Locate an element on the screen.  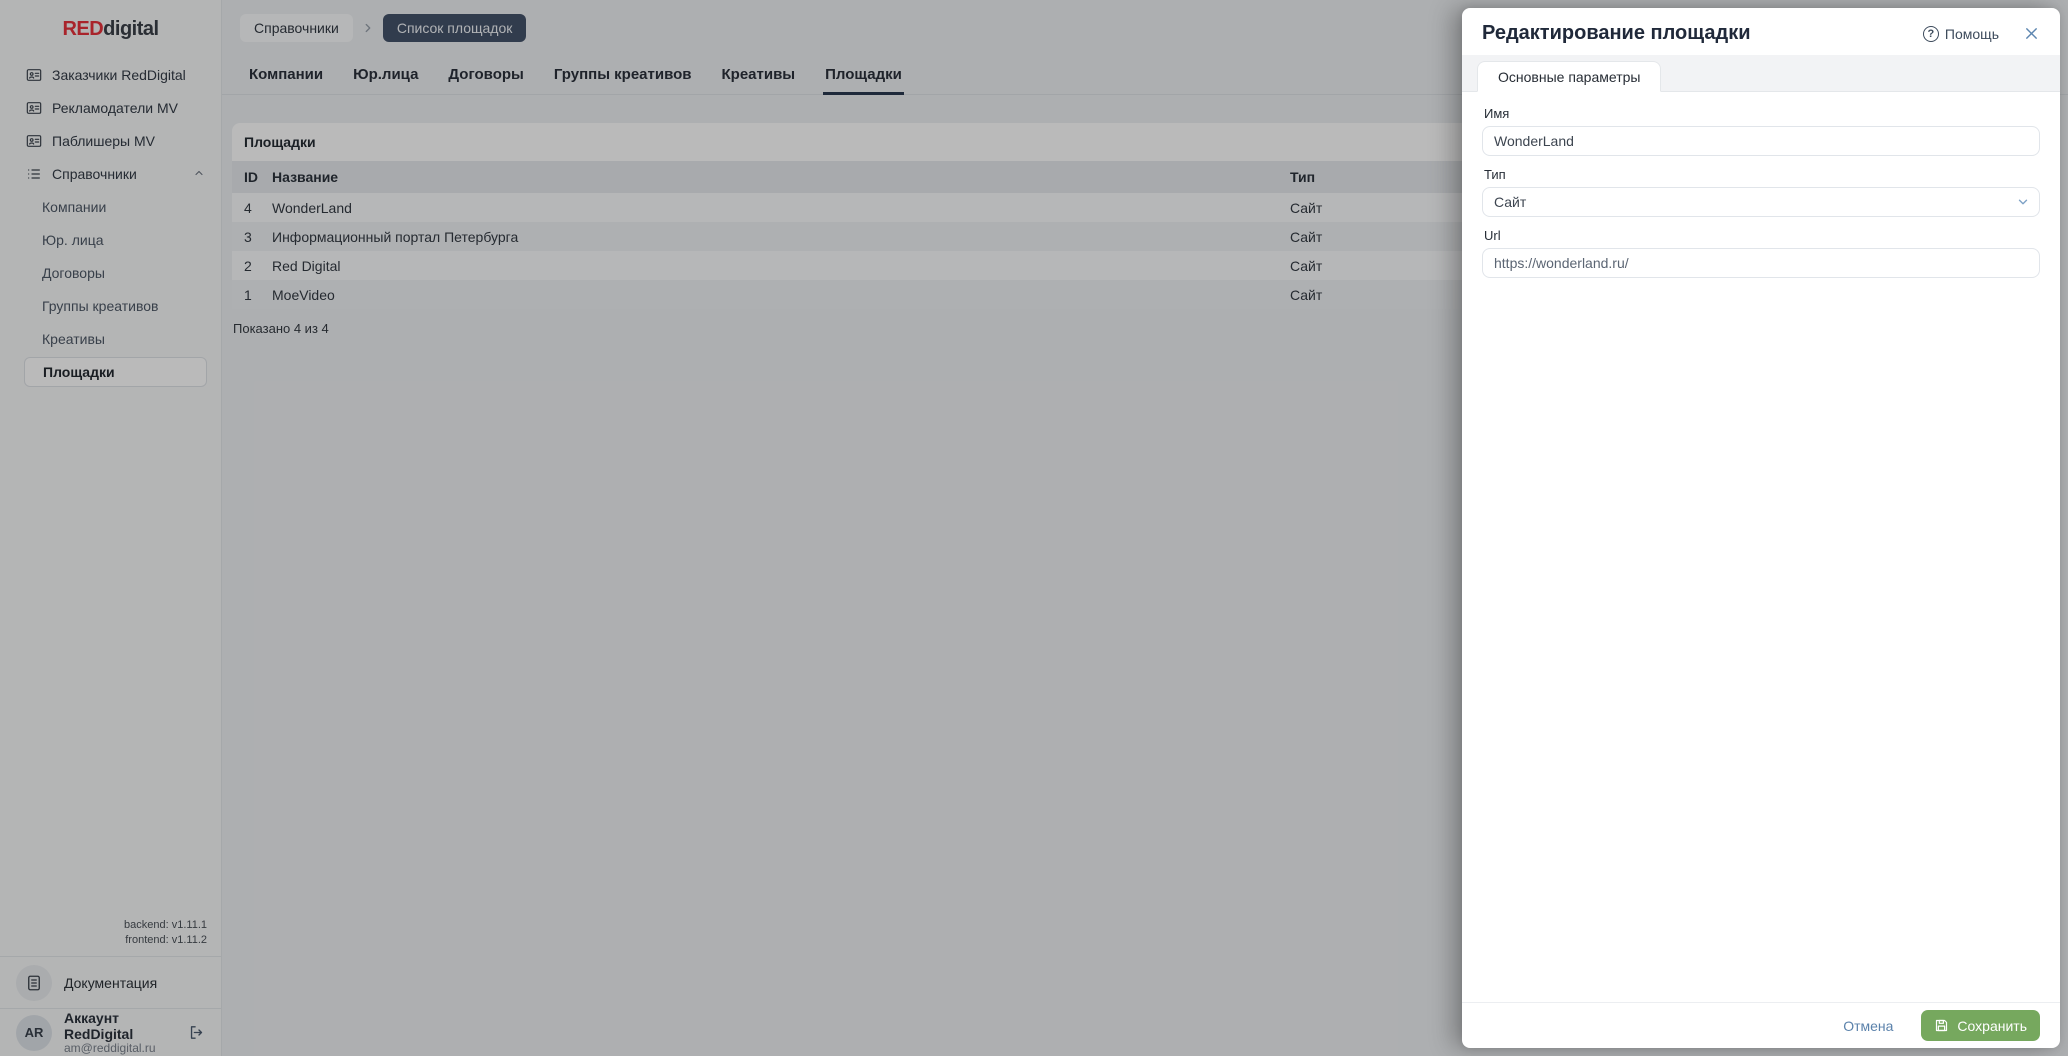
type-field-label: Тип is located at coordinates (1495, 174).